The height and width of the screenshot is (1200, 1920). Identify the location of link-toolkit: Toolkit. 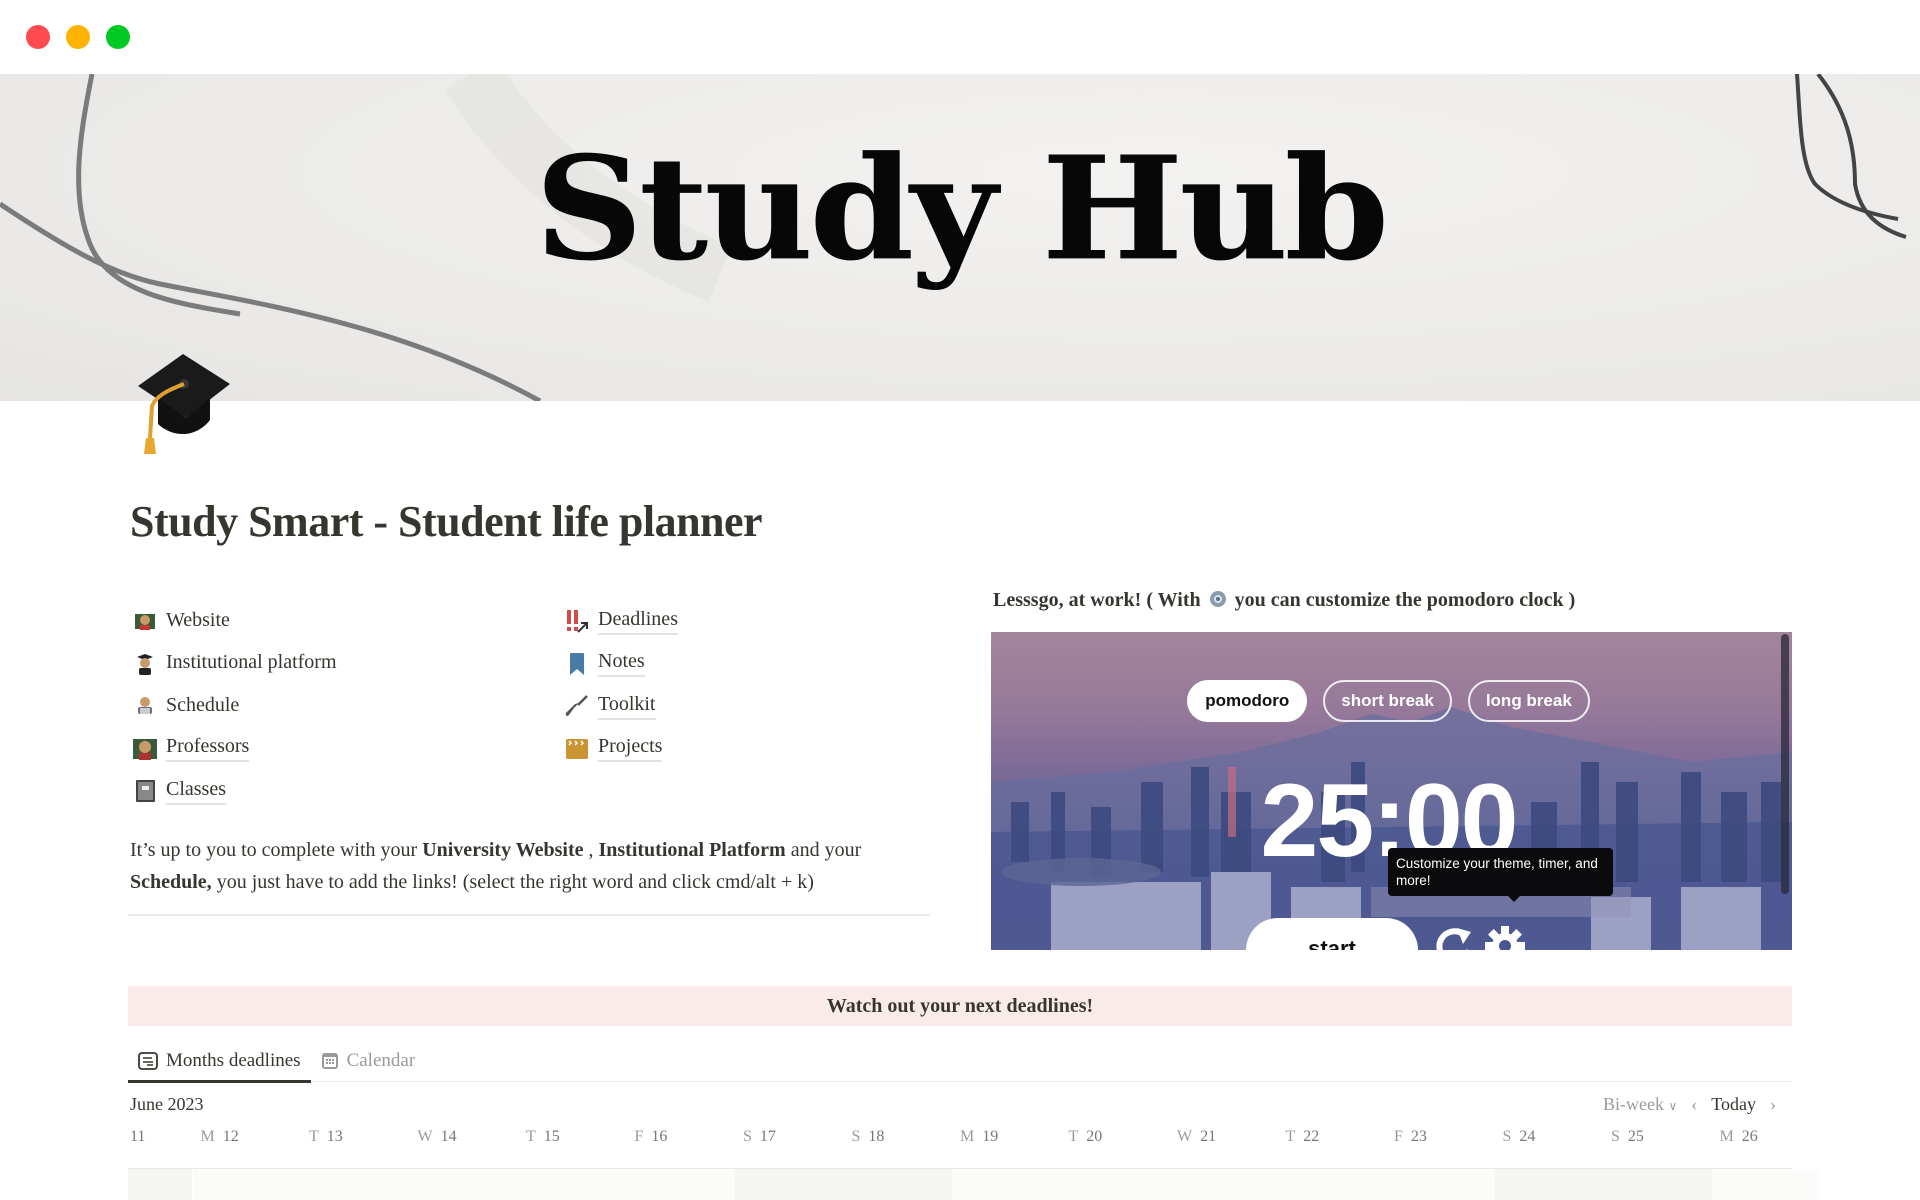
(621, 706).